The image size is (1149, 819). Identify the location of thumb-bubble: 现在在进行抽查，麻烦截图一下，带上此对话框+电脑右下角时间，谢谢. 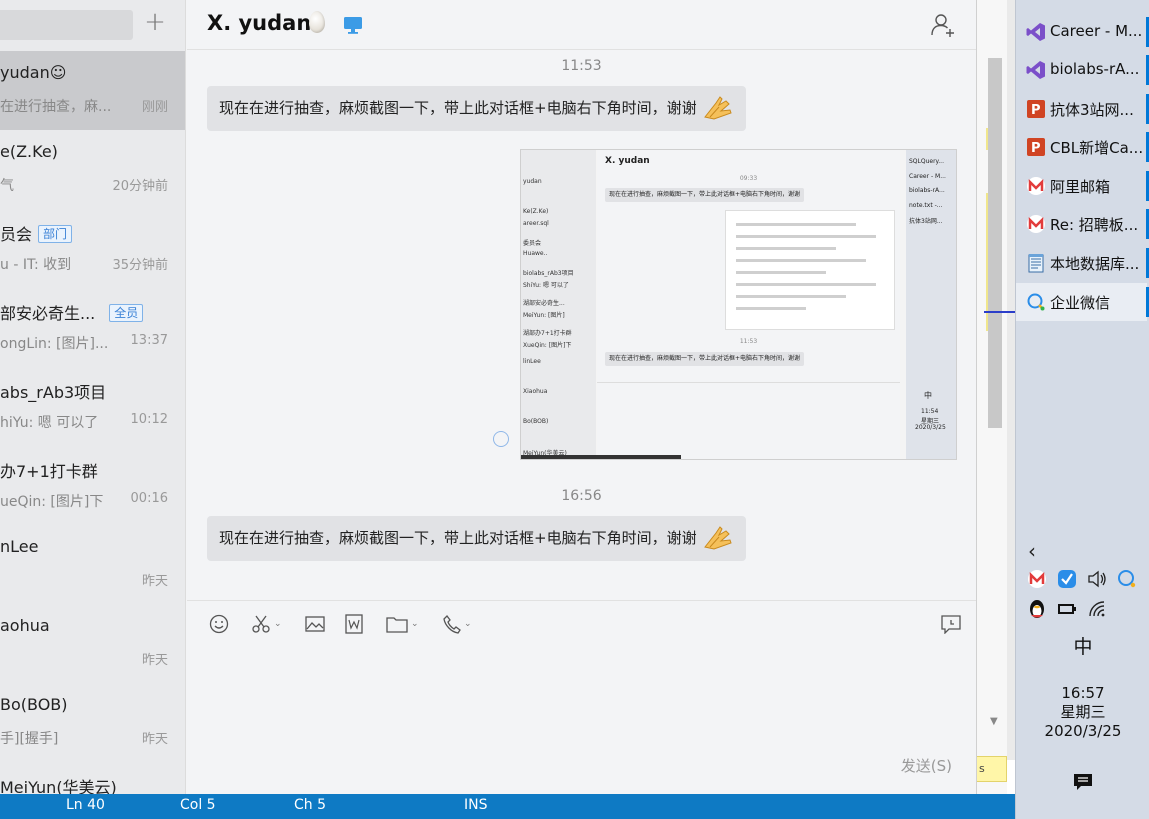
(705, 195).